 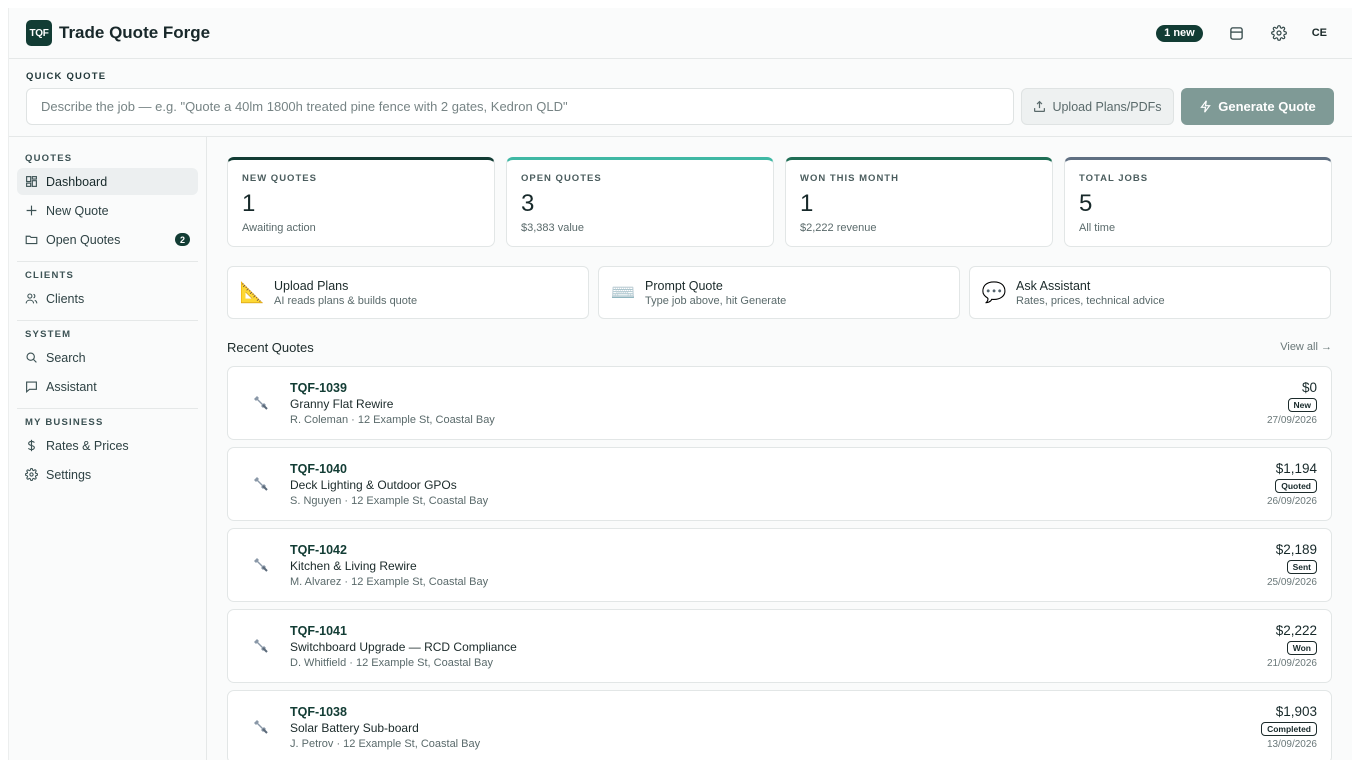 What do you see at coordinates (66, 357) in the screenshot?
I see `sidebar-item-label: Search` at bounding box center [66, 357].